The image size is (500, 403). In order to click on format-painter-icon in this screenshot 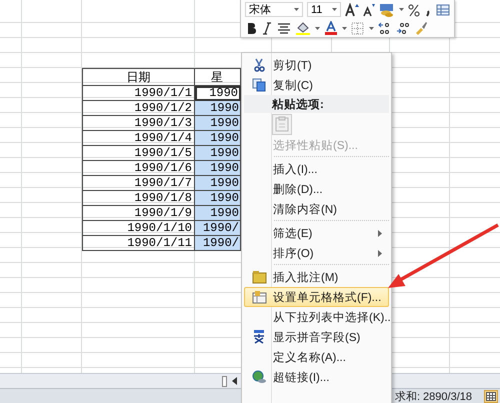, I will do `click(421, 28)`.